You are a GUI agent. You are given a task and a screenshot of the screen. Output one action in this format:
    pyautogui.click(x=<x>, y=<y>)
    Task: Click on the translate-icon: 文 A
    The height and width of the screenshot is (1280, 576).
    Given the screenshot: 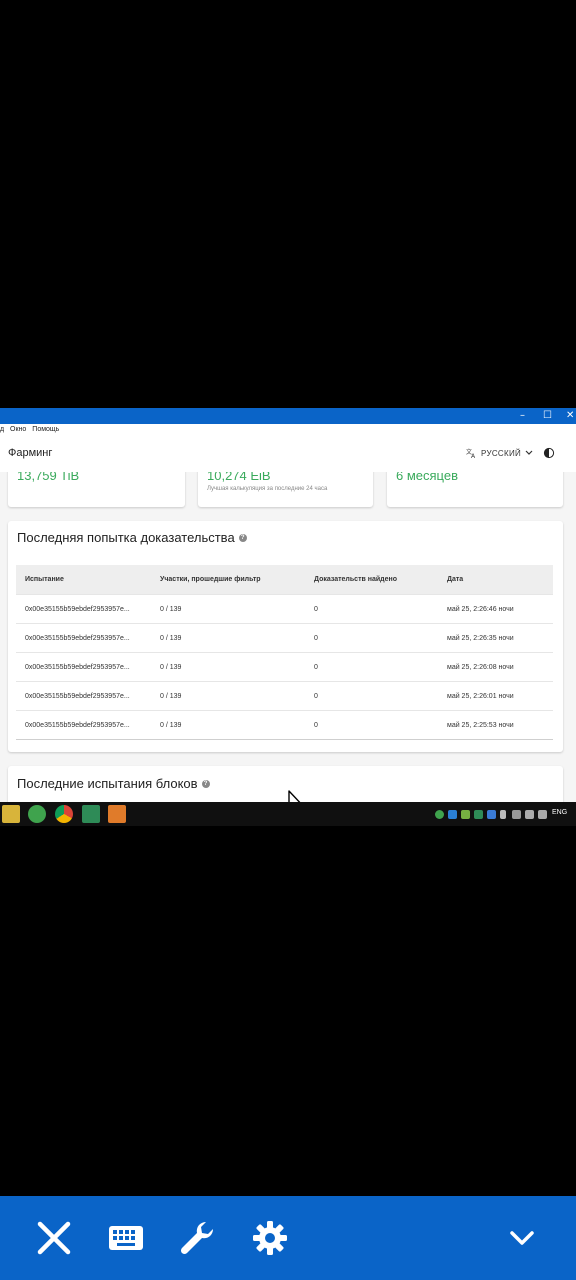 What is the action you would take?
    pyautogui.click(x=471, y=453)
    